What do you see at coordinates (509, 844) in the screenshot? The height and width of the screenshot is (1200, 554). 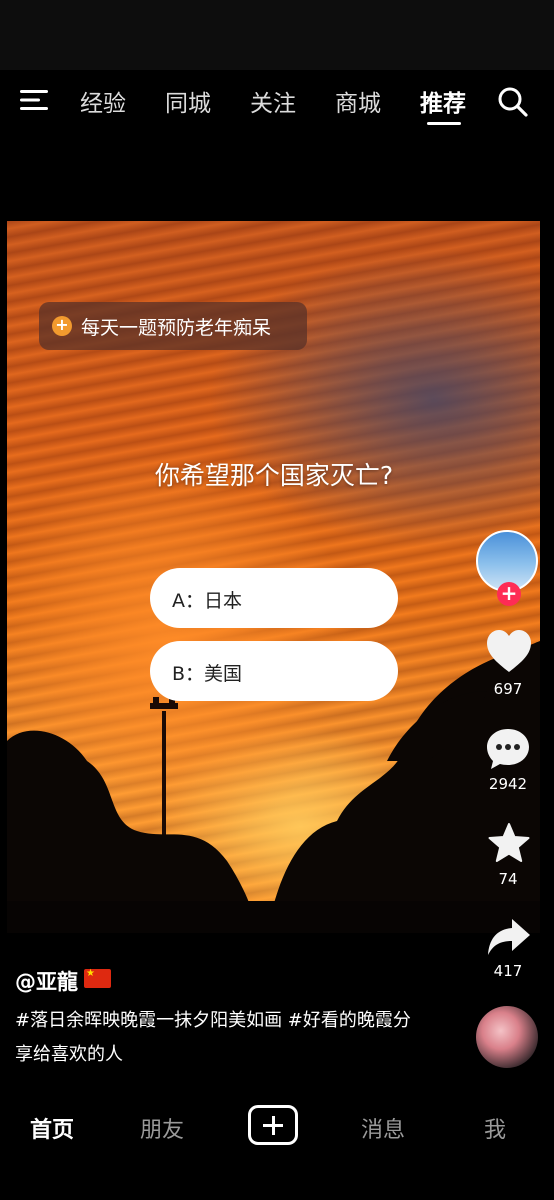 I see `favorite-star-icon` at bounding box center [509, 844].